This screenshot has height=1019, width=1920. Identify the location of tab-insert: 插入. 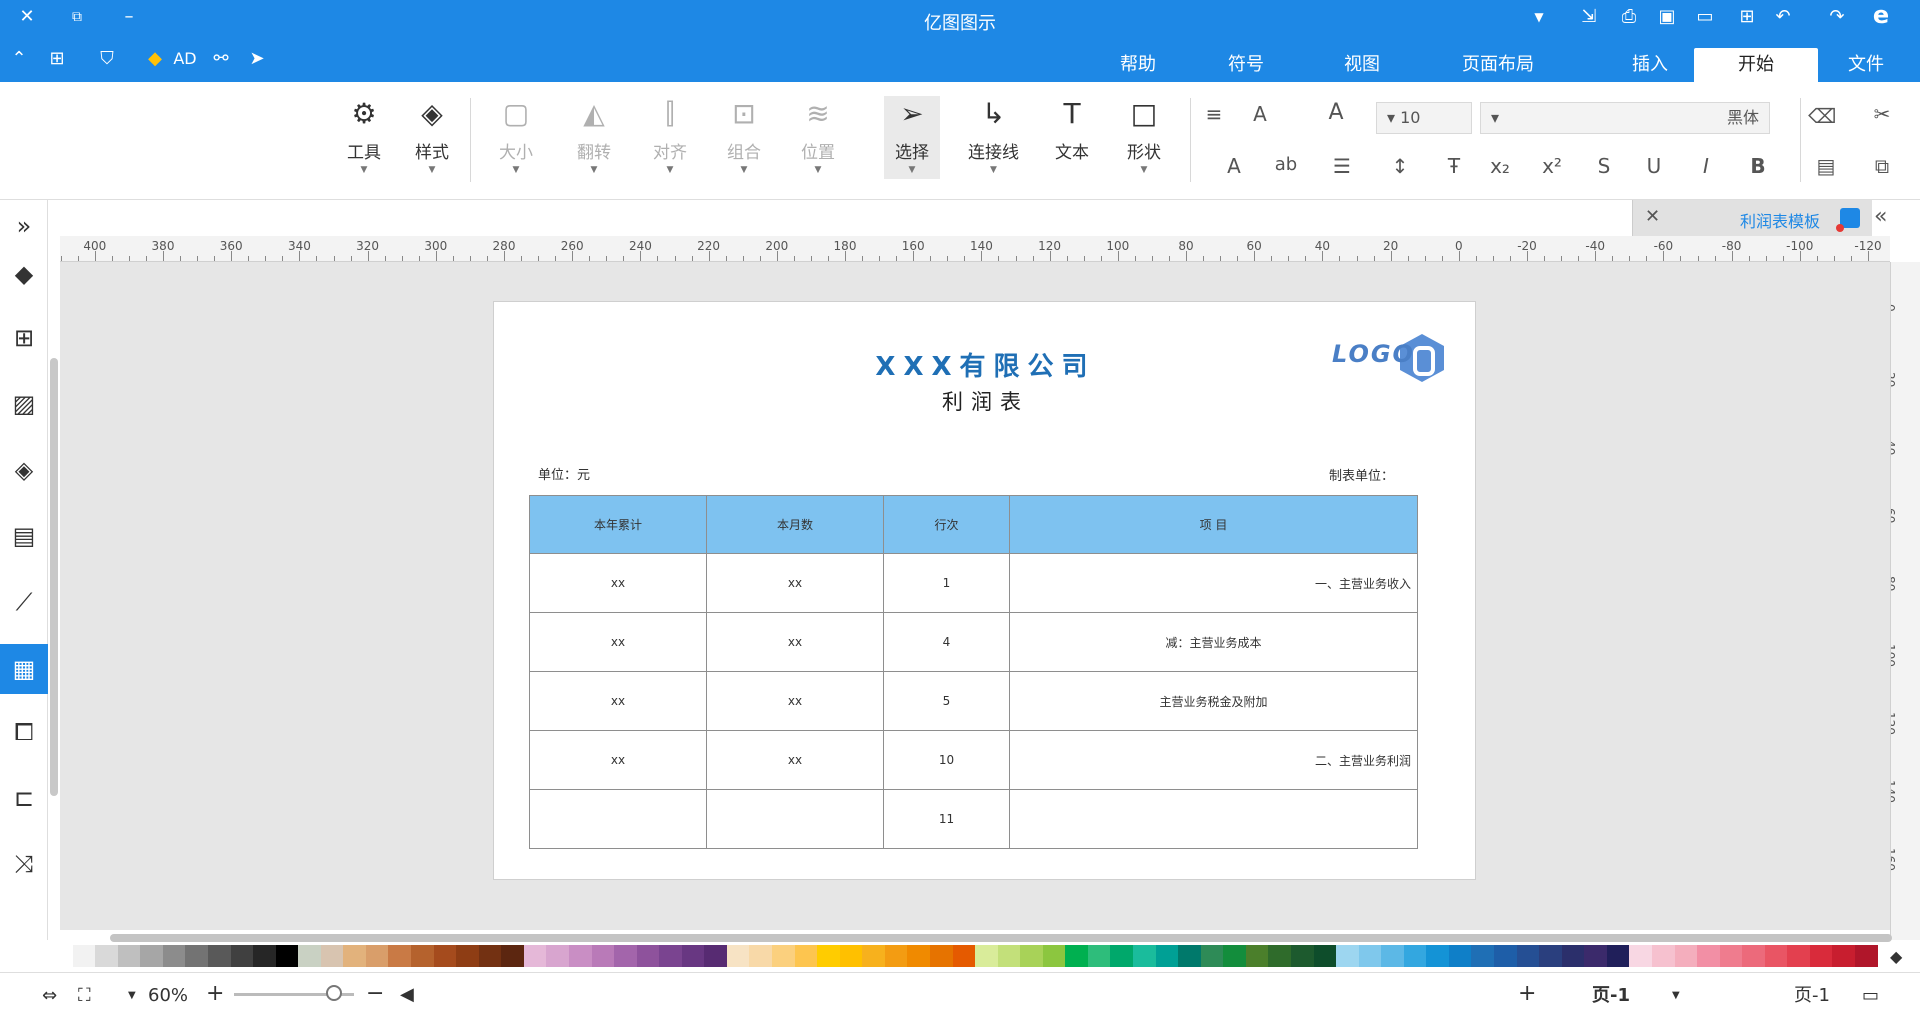
(1650, 65).